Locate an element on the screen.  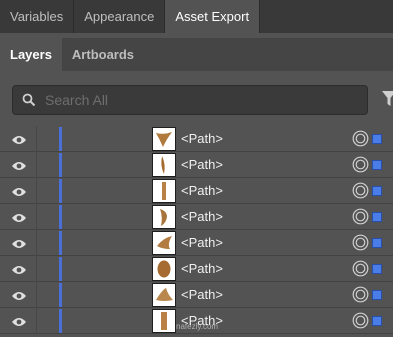
layers-subtab-bar: Layers Artboards is located at coordinates (196, 54).